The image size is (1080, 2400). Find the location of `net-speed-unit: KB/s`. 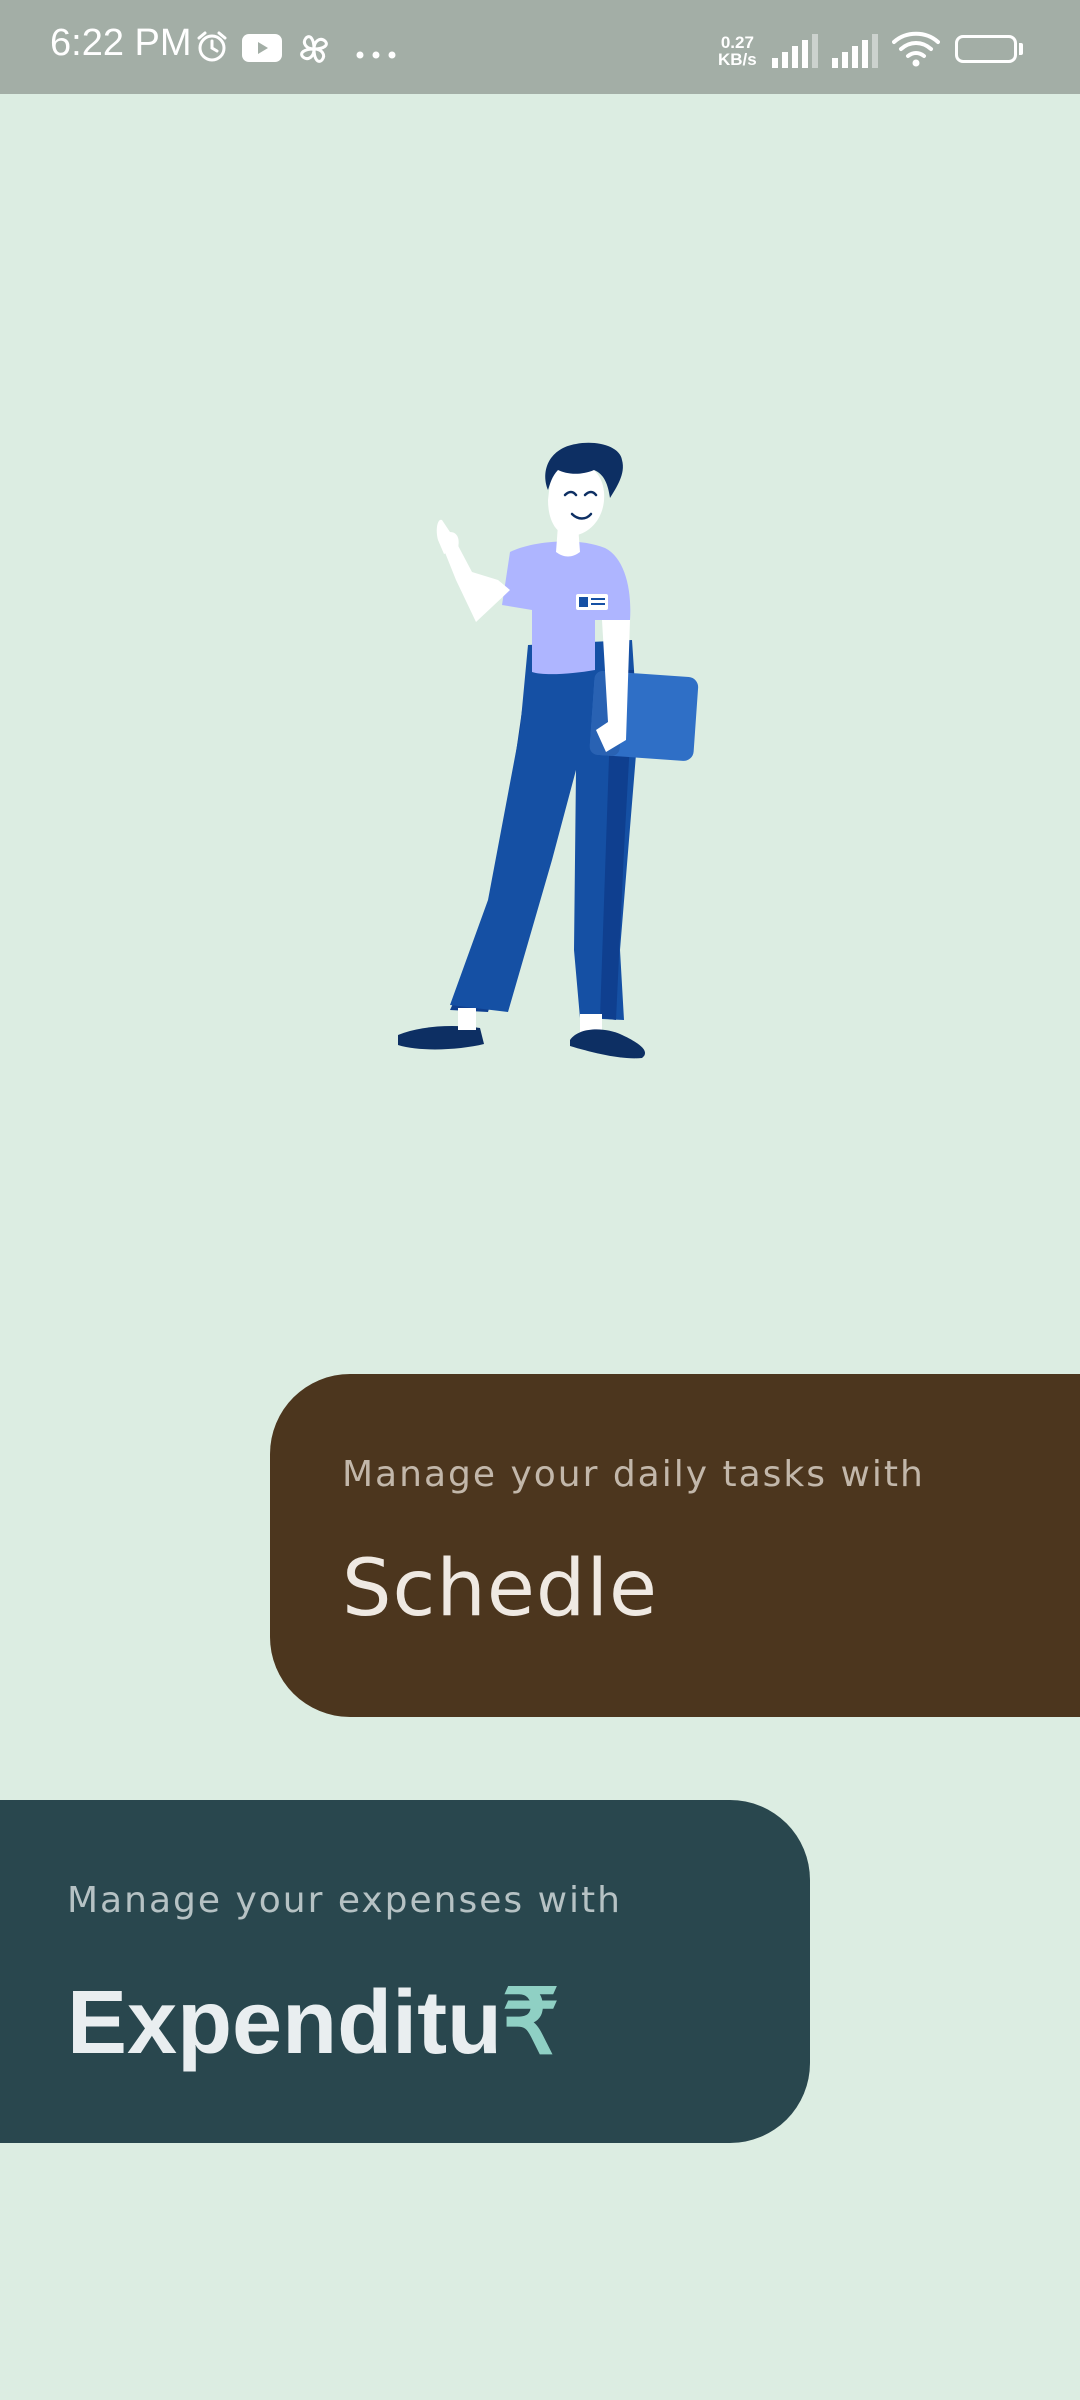

net-speed-unit: KB/s is located at coordinates (737, 59).